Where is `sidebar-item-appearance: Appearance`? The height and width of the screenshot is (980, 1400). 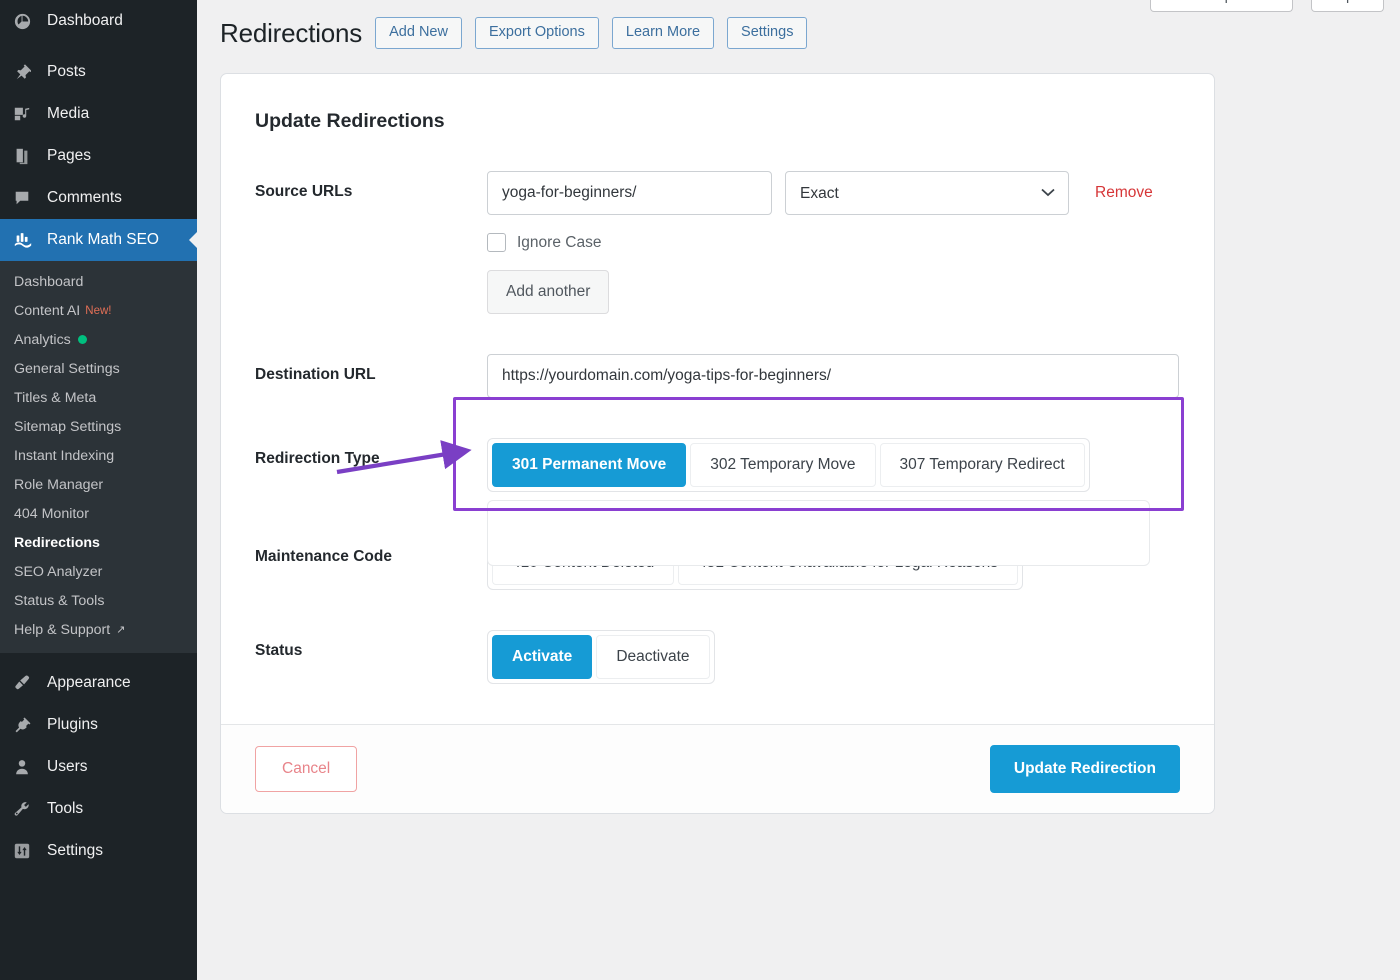 sidebar-item-appearance: Appearance is located at coordinates (98, 683).